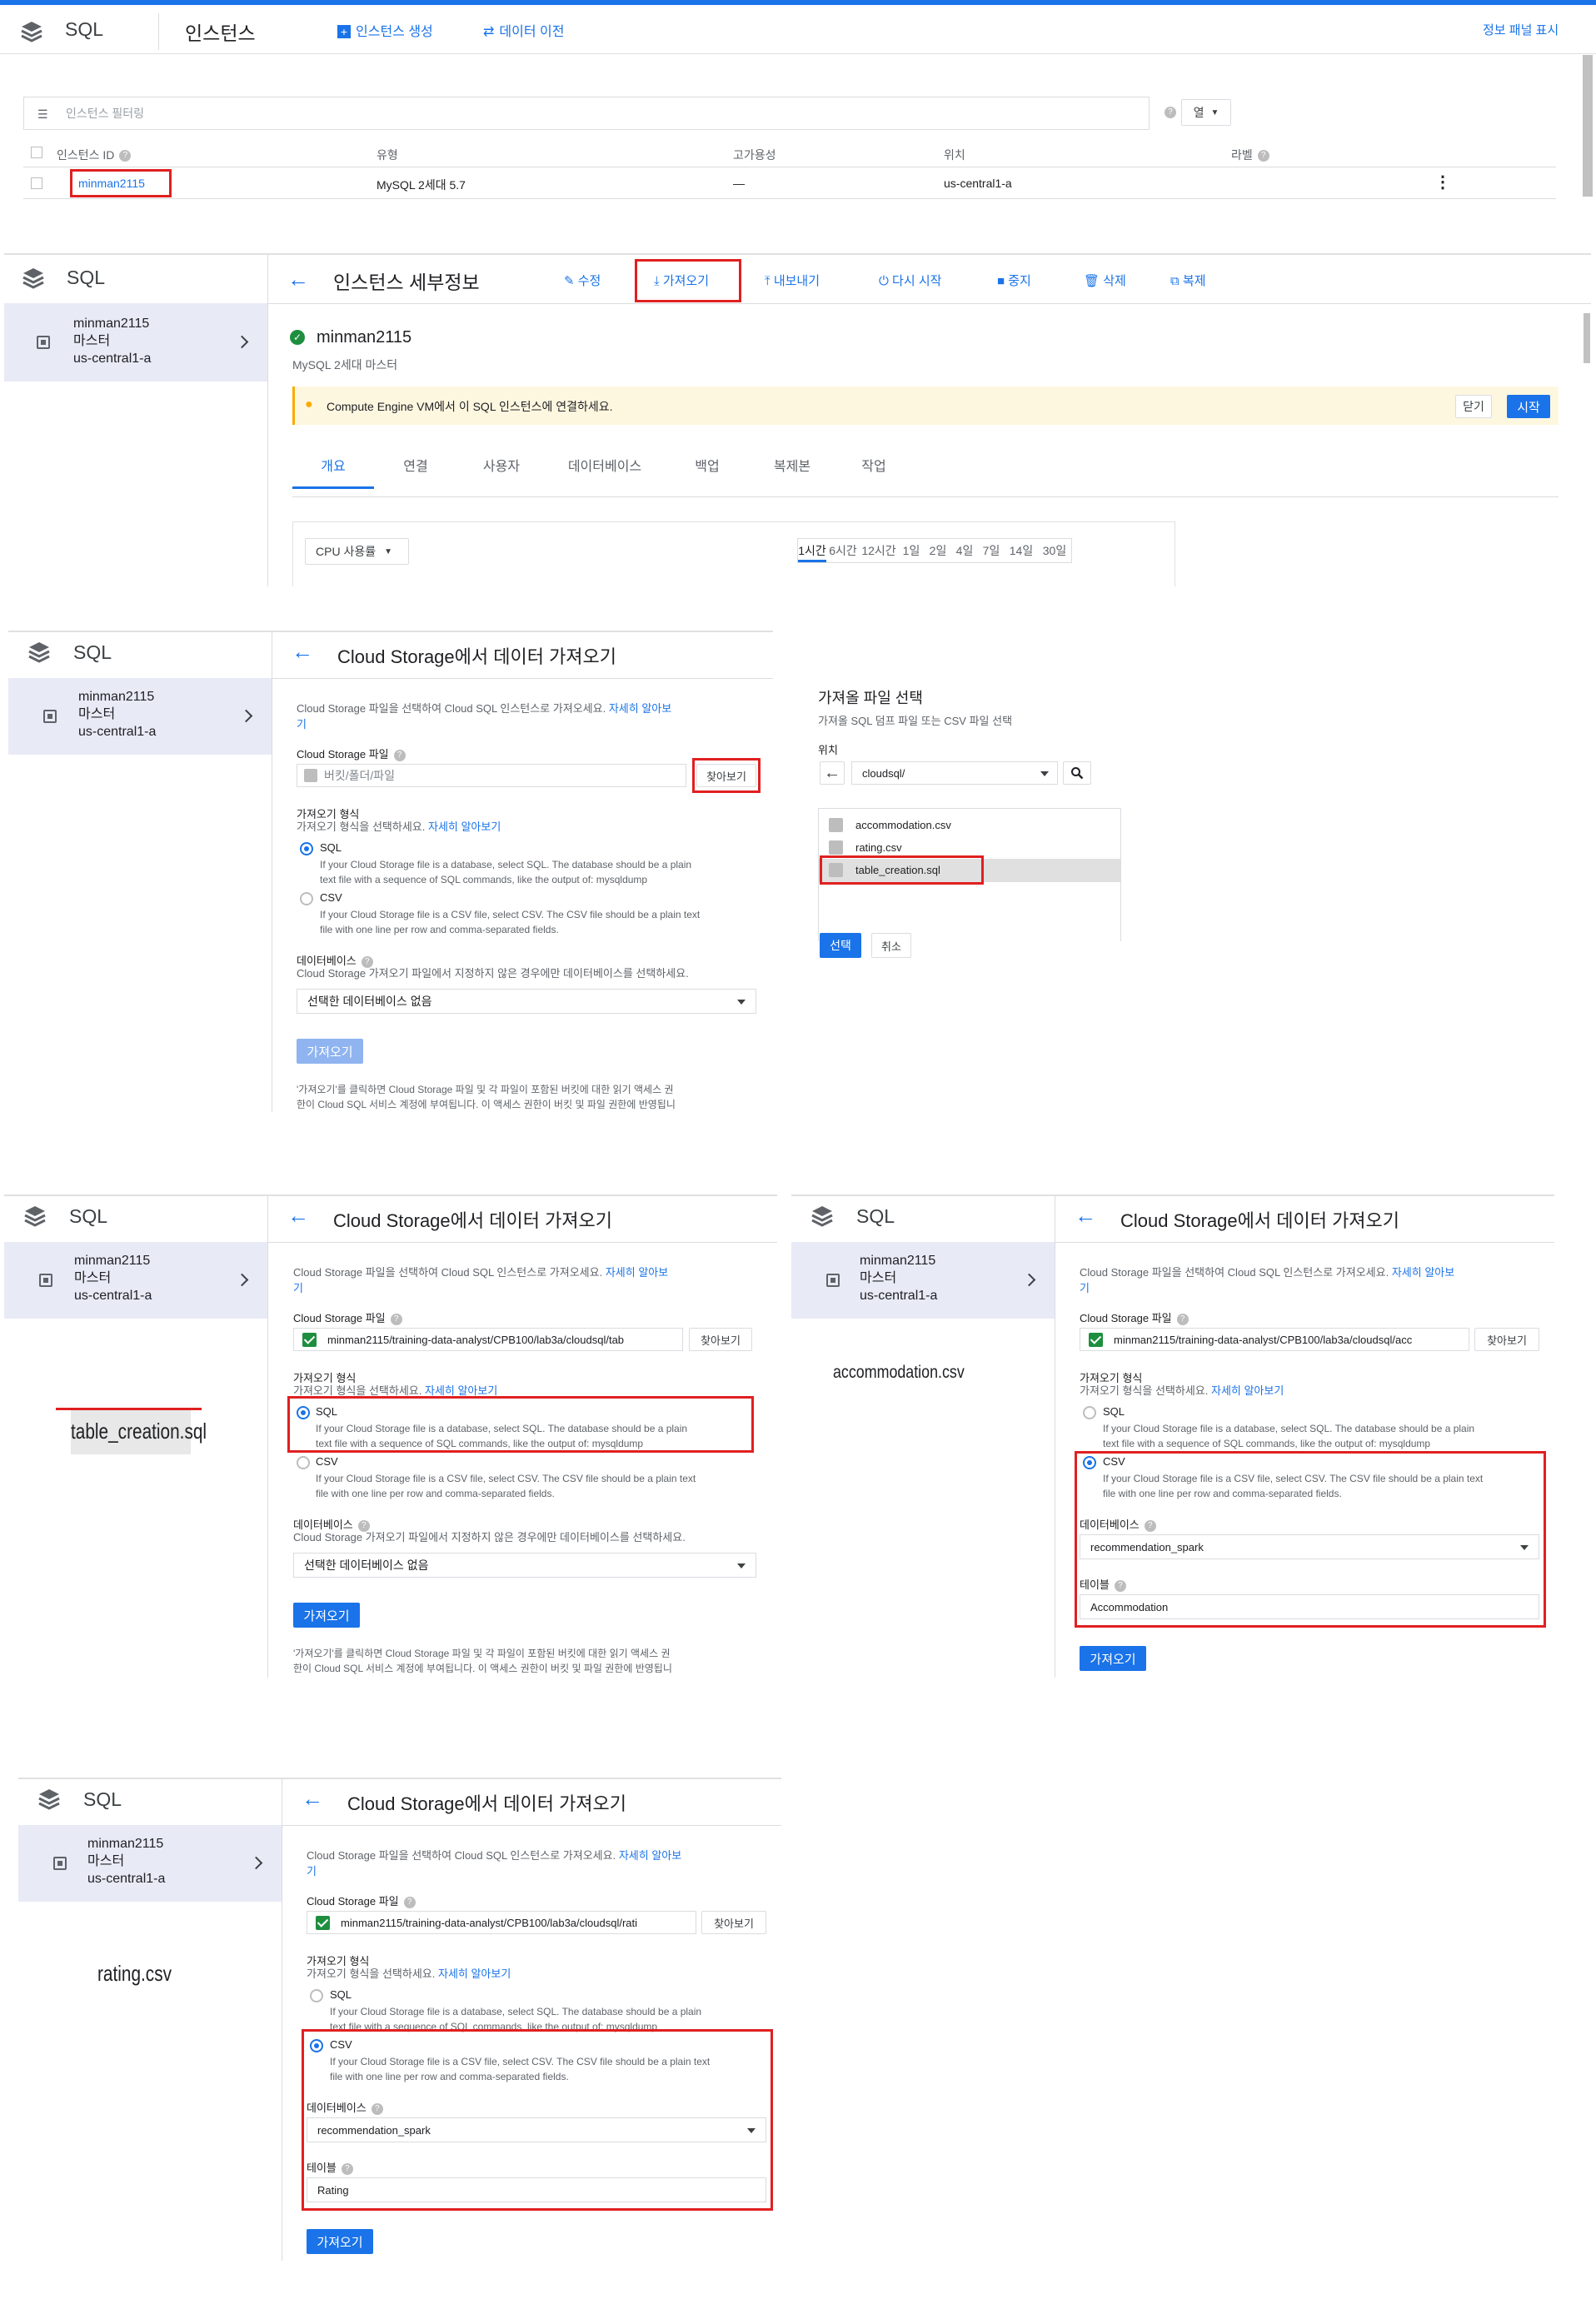 The image size is (1596, 2309). I want to click on chevron-right-icon, so click(242, 1280).